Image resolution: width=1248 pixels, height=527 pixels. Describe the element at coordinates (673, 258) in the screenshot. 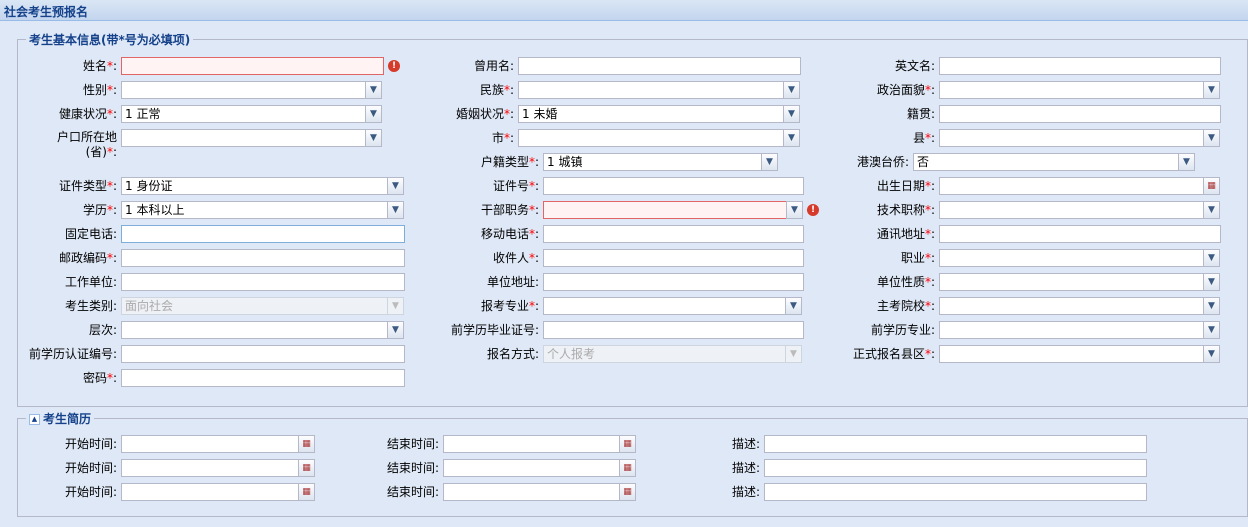

I see `recipient-input` at that location.